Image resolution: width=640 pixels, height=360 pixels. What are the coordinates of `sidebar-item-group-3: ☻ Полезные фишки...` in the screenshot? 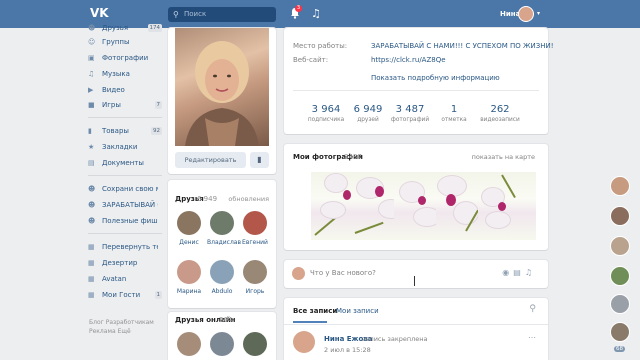 It's located at (124, 221).